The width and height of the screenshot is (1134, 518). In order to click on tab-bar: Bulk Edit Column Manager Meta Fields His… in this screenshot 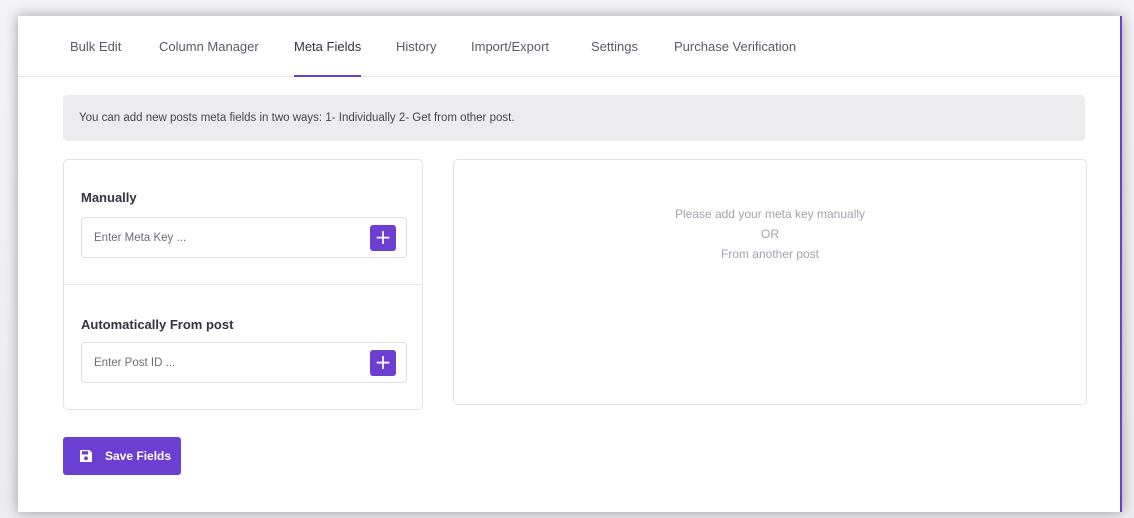, I will do `click(569, 46)`.